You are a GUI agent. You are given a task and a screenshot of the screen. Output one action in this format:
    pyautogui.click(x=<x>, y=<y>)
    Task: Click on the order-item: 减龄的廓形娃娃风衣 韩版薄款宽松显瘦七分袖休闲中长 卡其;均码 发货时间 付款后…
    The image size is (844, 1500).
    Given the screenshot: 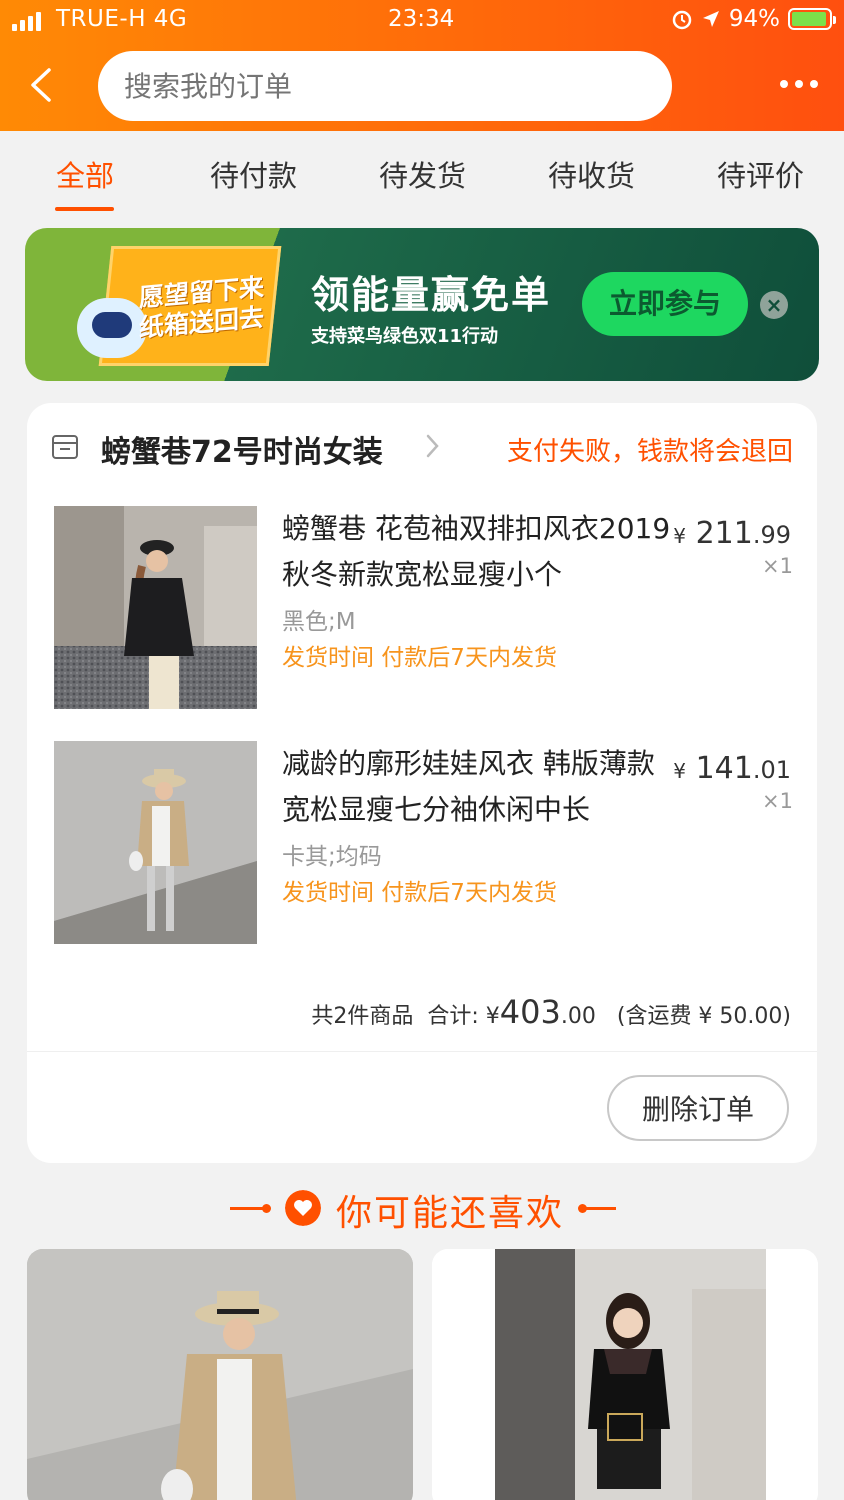 What is the action you would take?
    pyautogui.click(x=422, y=856)
    